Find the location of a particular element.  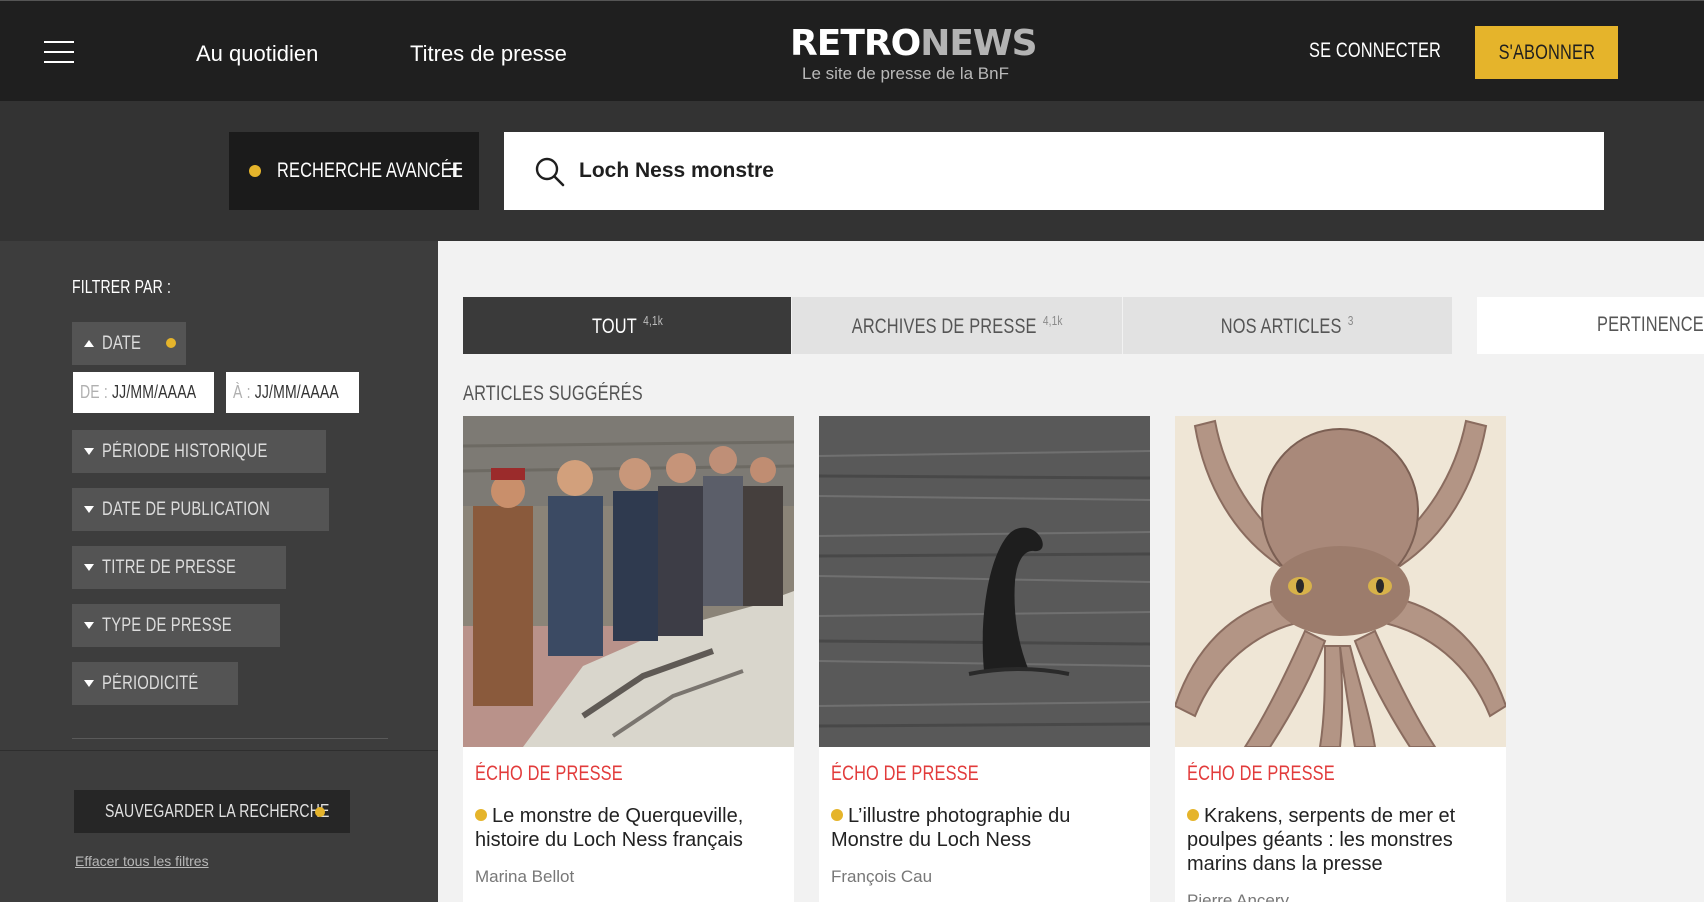

filter-label: TITRE DE PRESSE is located at coordinates (169, 567).